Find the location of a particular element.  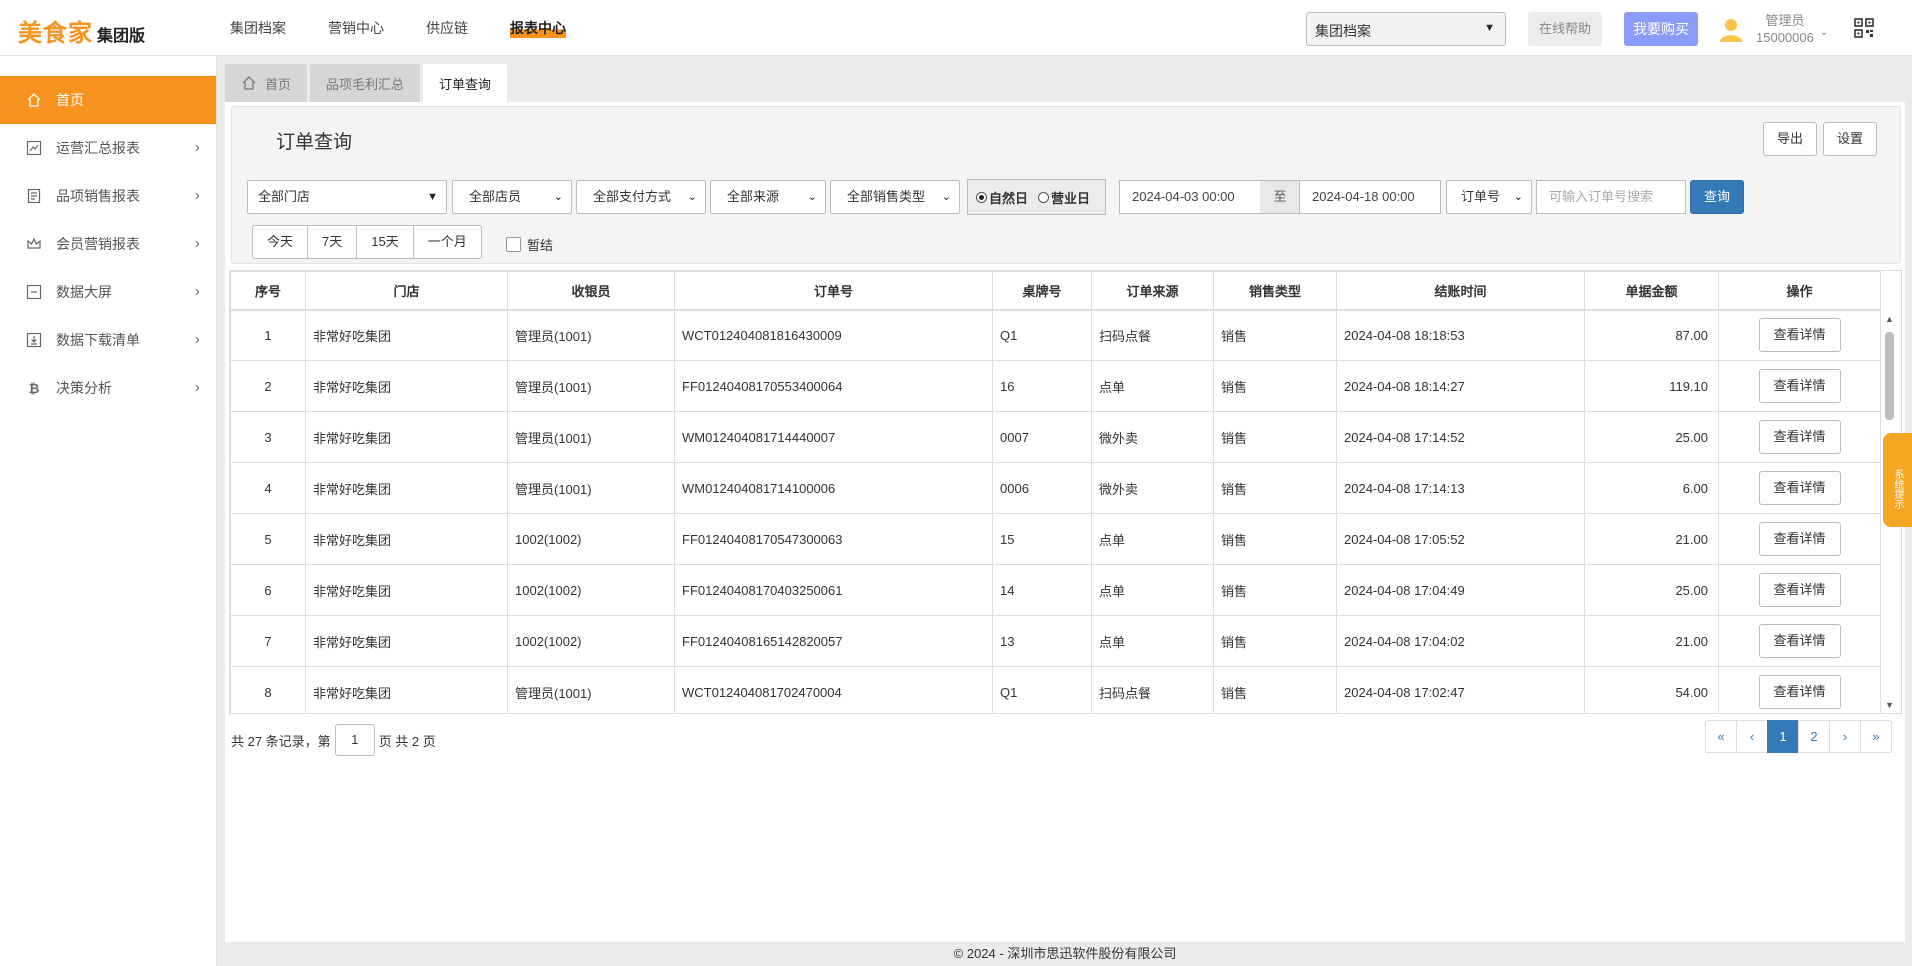

download-icon is located at coordinates (34, 340).